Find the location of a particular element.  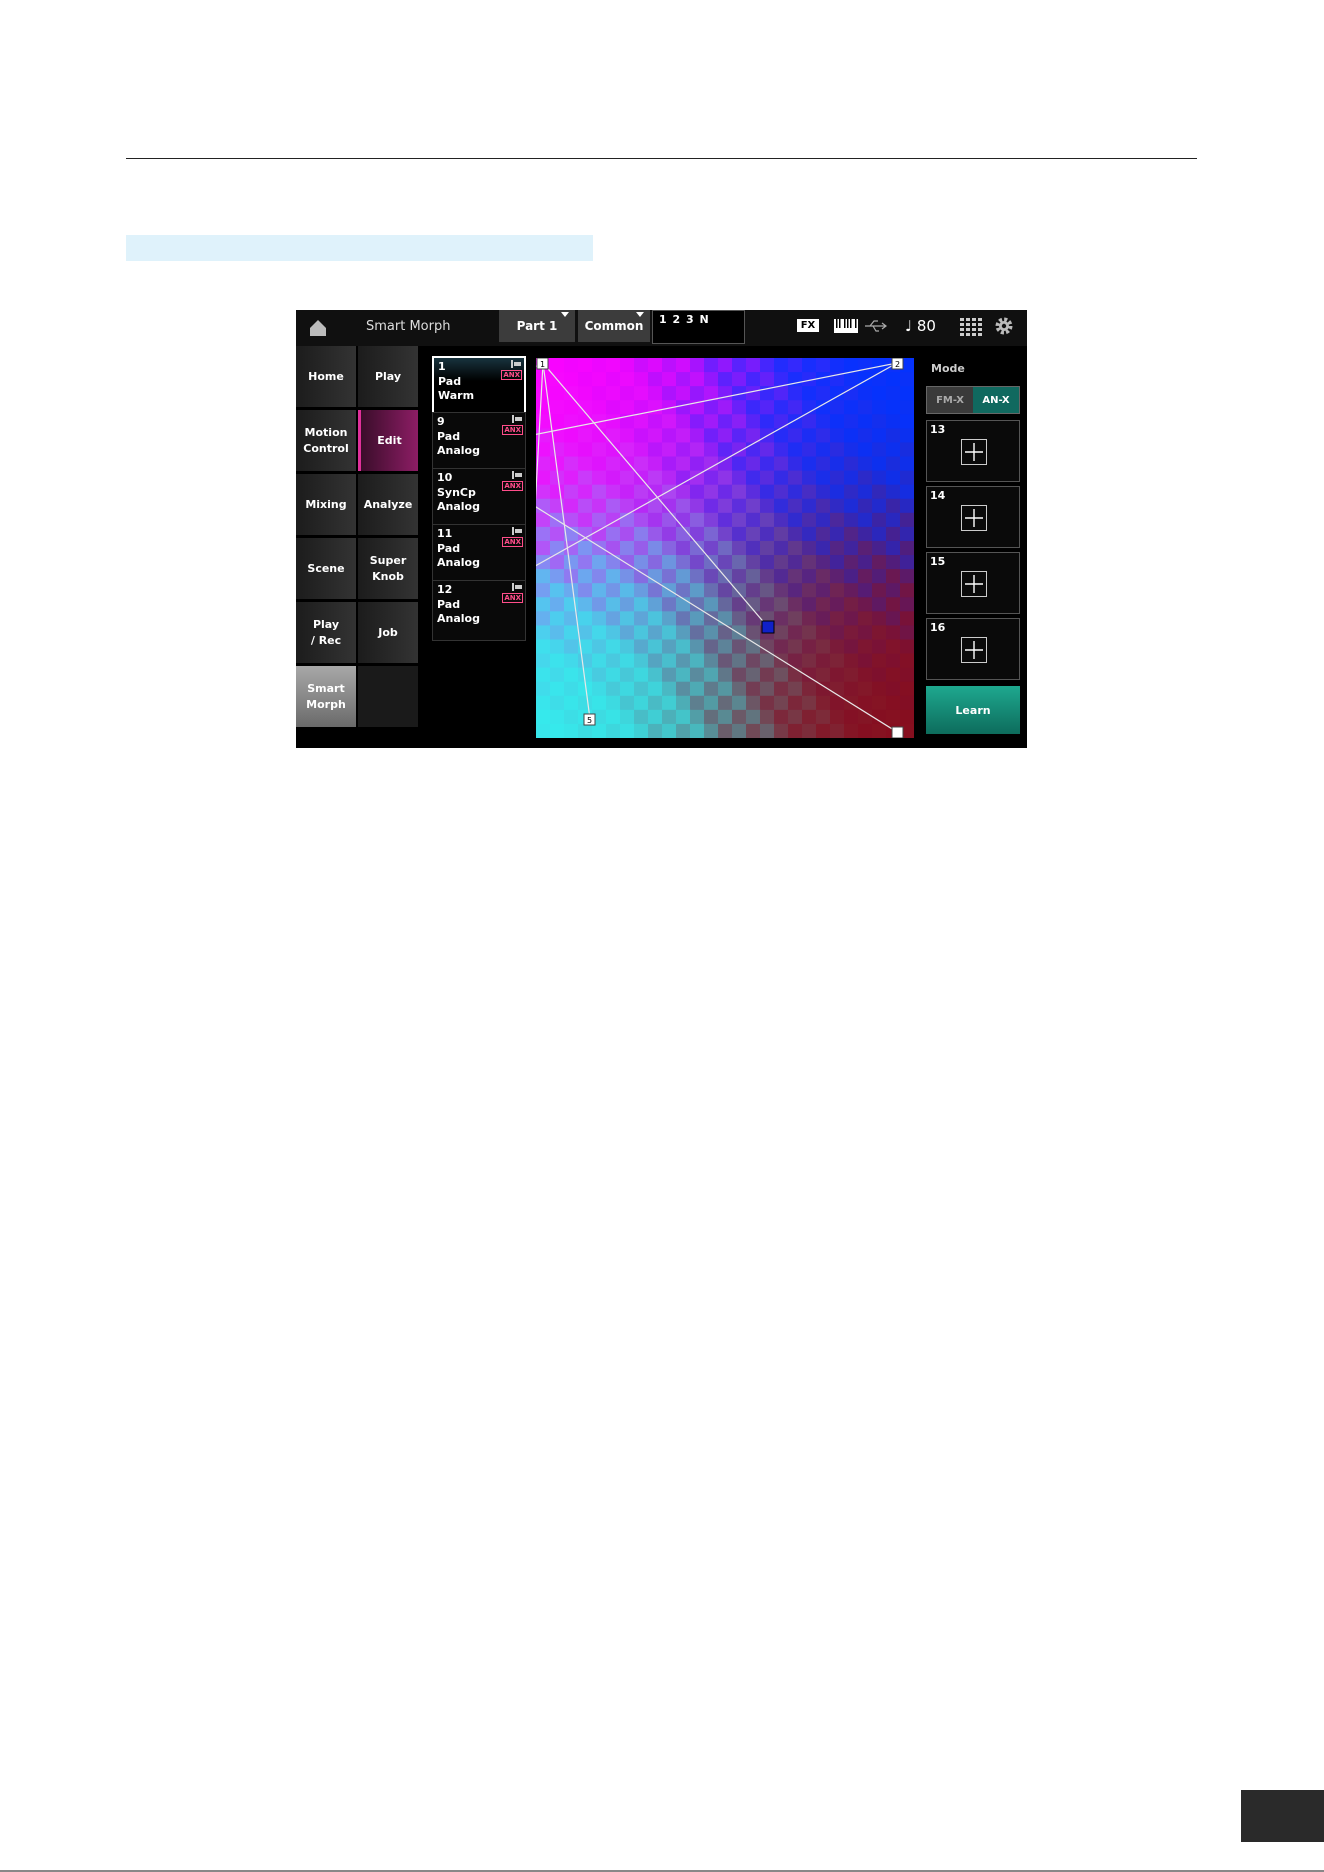

morph-map: 1 2 5 is located at coordinates (725, 548).